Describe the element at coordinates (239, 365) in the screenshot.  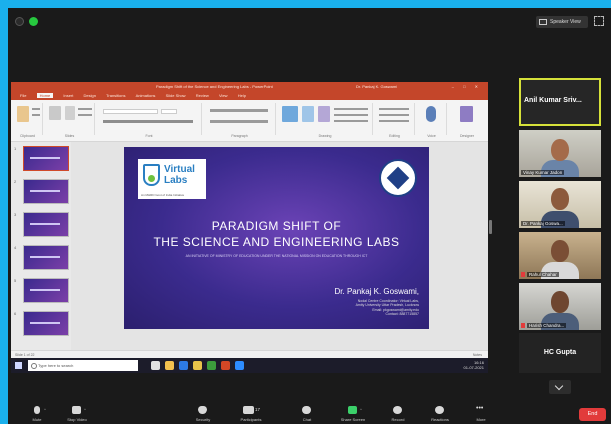
I see `zoom-icon` at that location.